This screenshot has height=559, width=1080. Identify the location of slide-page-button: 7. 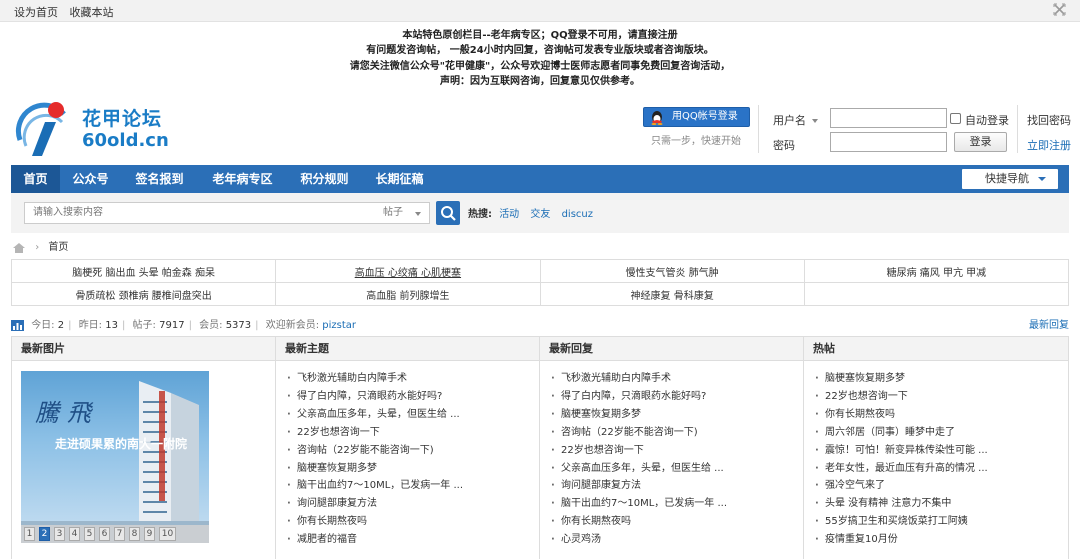
(119, 534).